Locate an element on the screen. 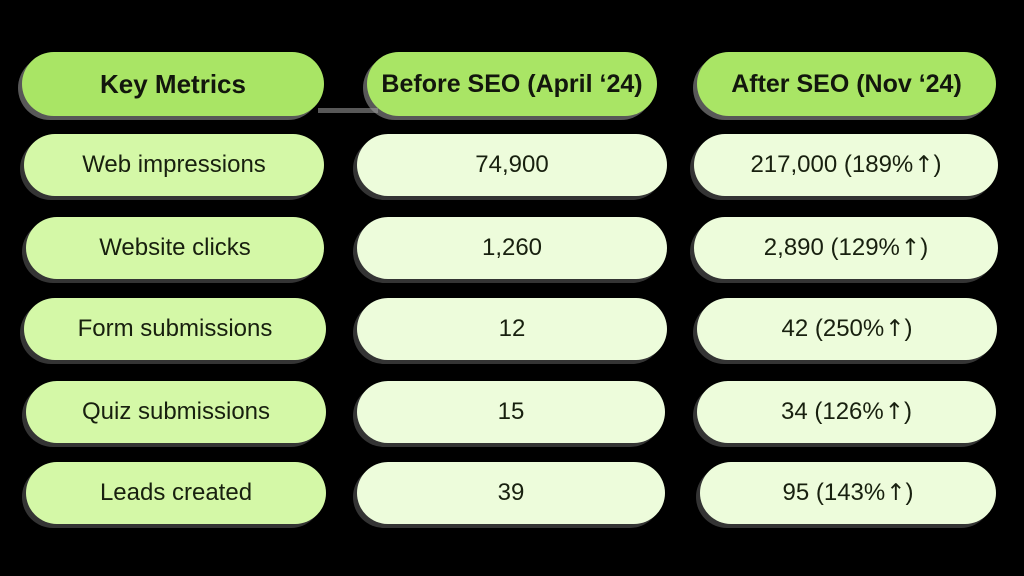 The height and width of the screenshot is (576, 1024). table-row: 217,000 (189% ↑ ) is located at coordinates (846, 165).